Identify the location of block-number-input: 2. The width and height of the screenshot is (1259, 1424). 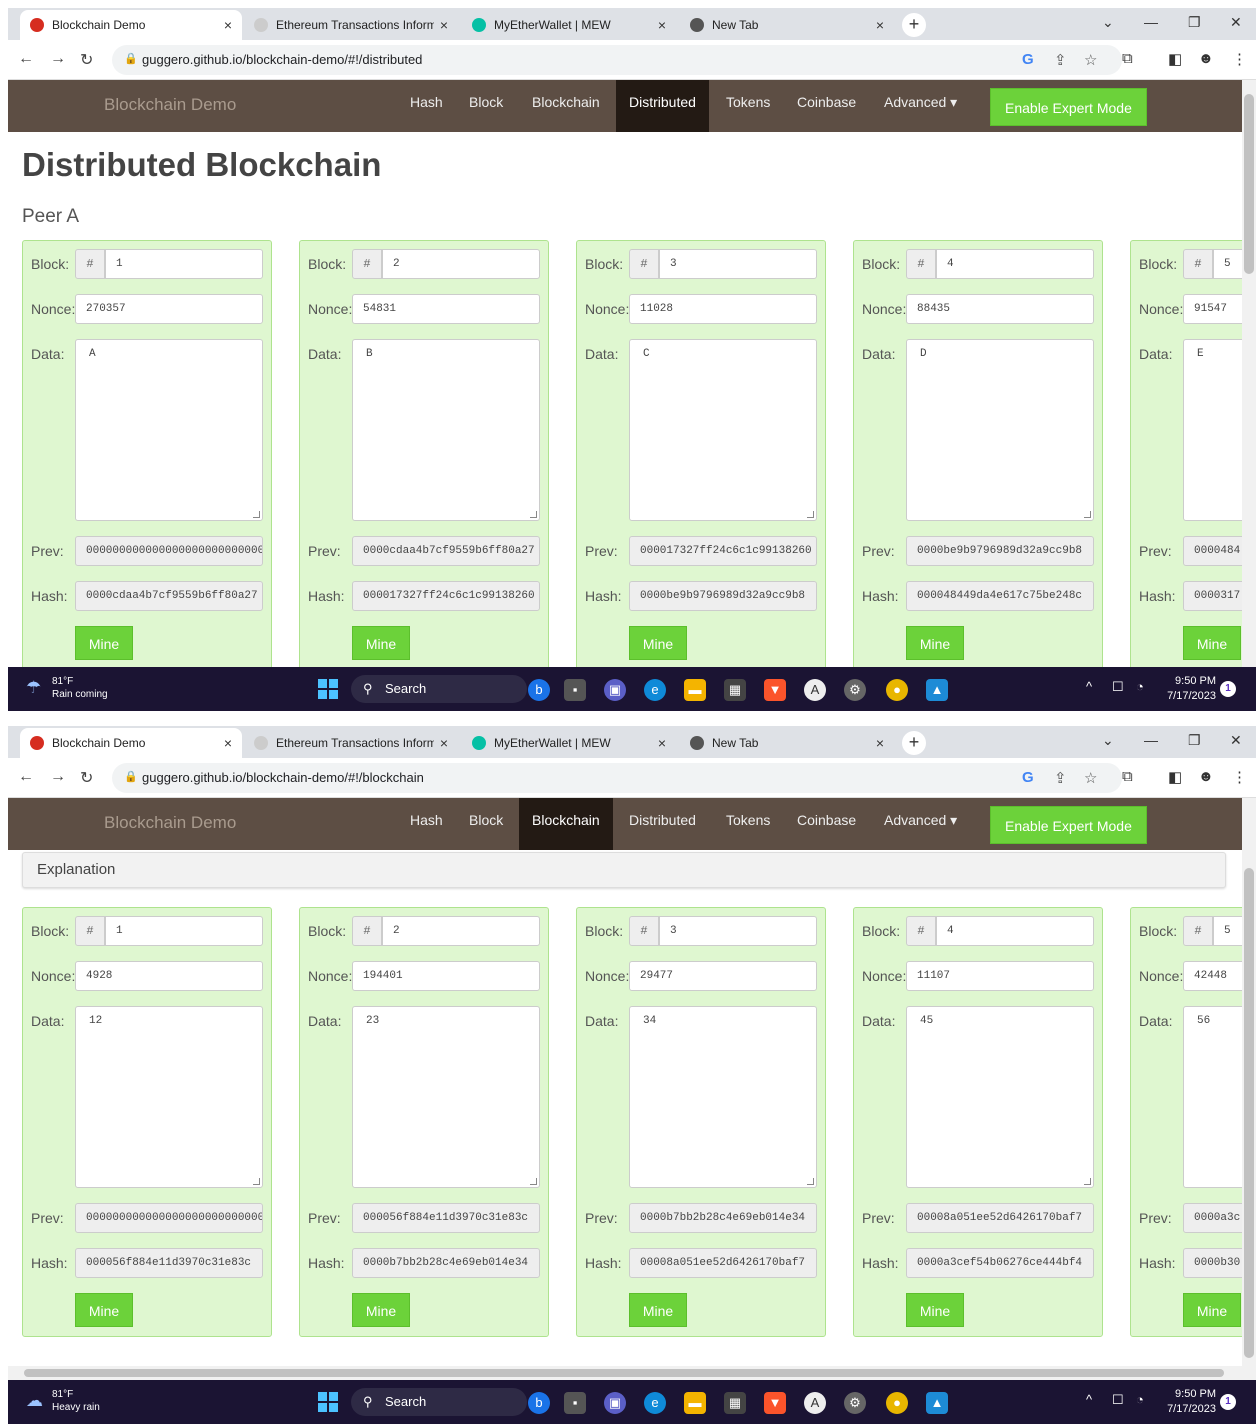
(461, 264).